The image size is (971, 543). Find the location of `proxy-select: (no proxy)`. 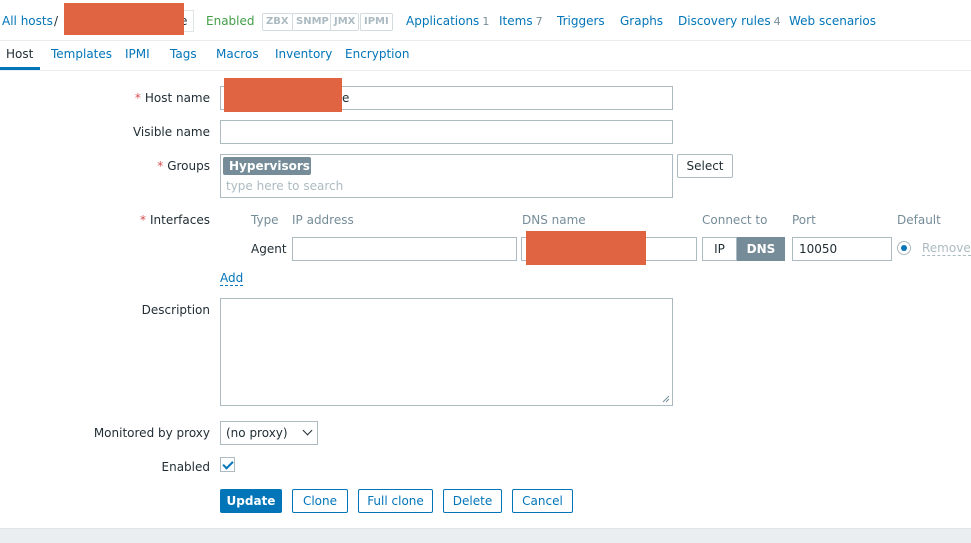

proxy-select: (no proxy) is located at coordinates (269, 433).